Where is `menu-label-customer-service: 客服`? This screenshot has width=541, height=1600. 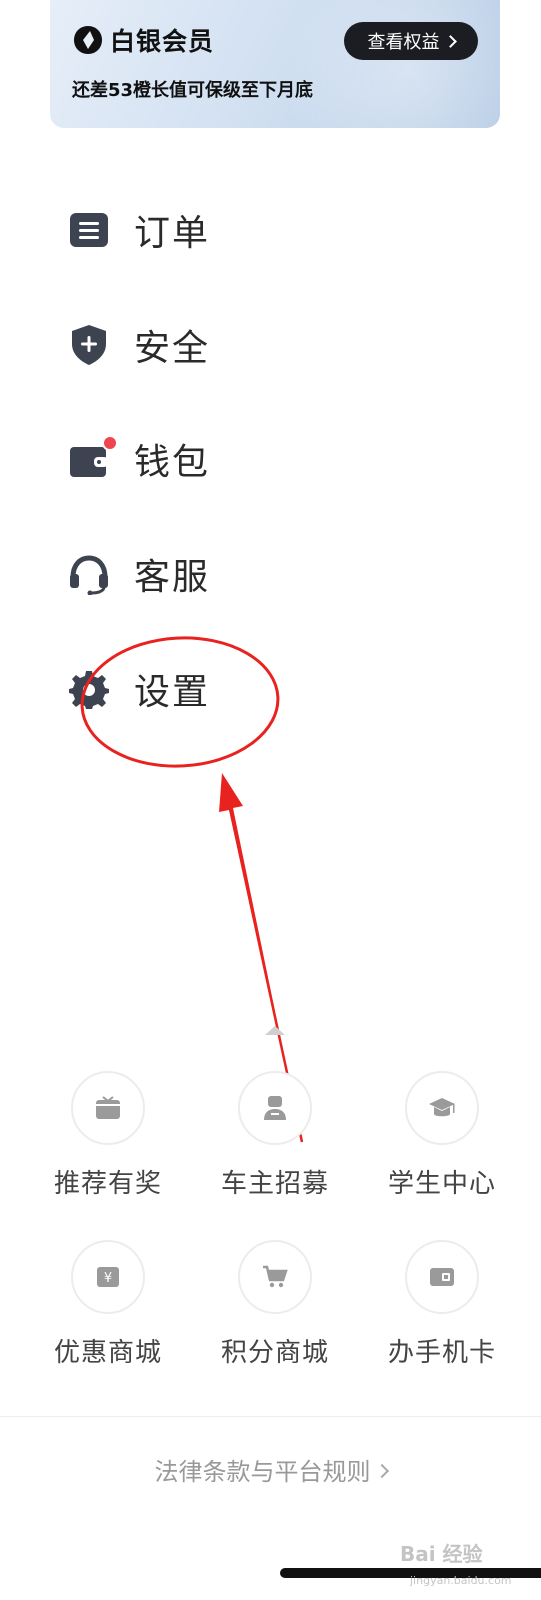
menu-label-customer-service: 客服 is located at coordinates (172, 577).